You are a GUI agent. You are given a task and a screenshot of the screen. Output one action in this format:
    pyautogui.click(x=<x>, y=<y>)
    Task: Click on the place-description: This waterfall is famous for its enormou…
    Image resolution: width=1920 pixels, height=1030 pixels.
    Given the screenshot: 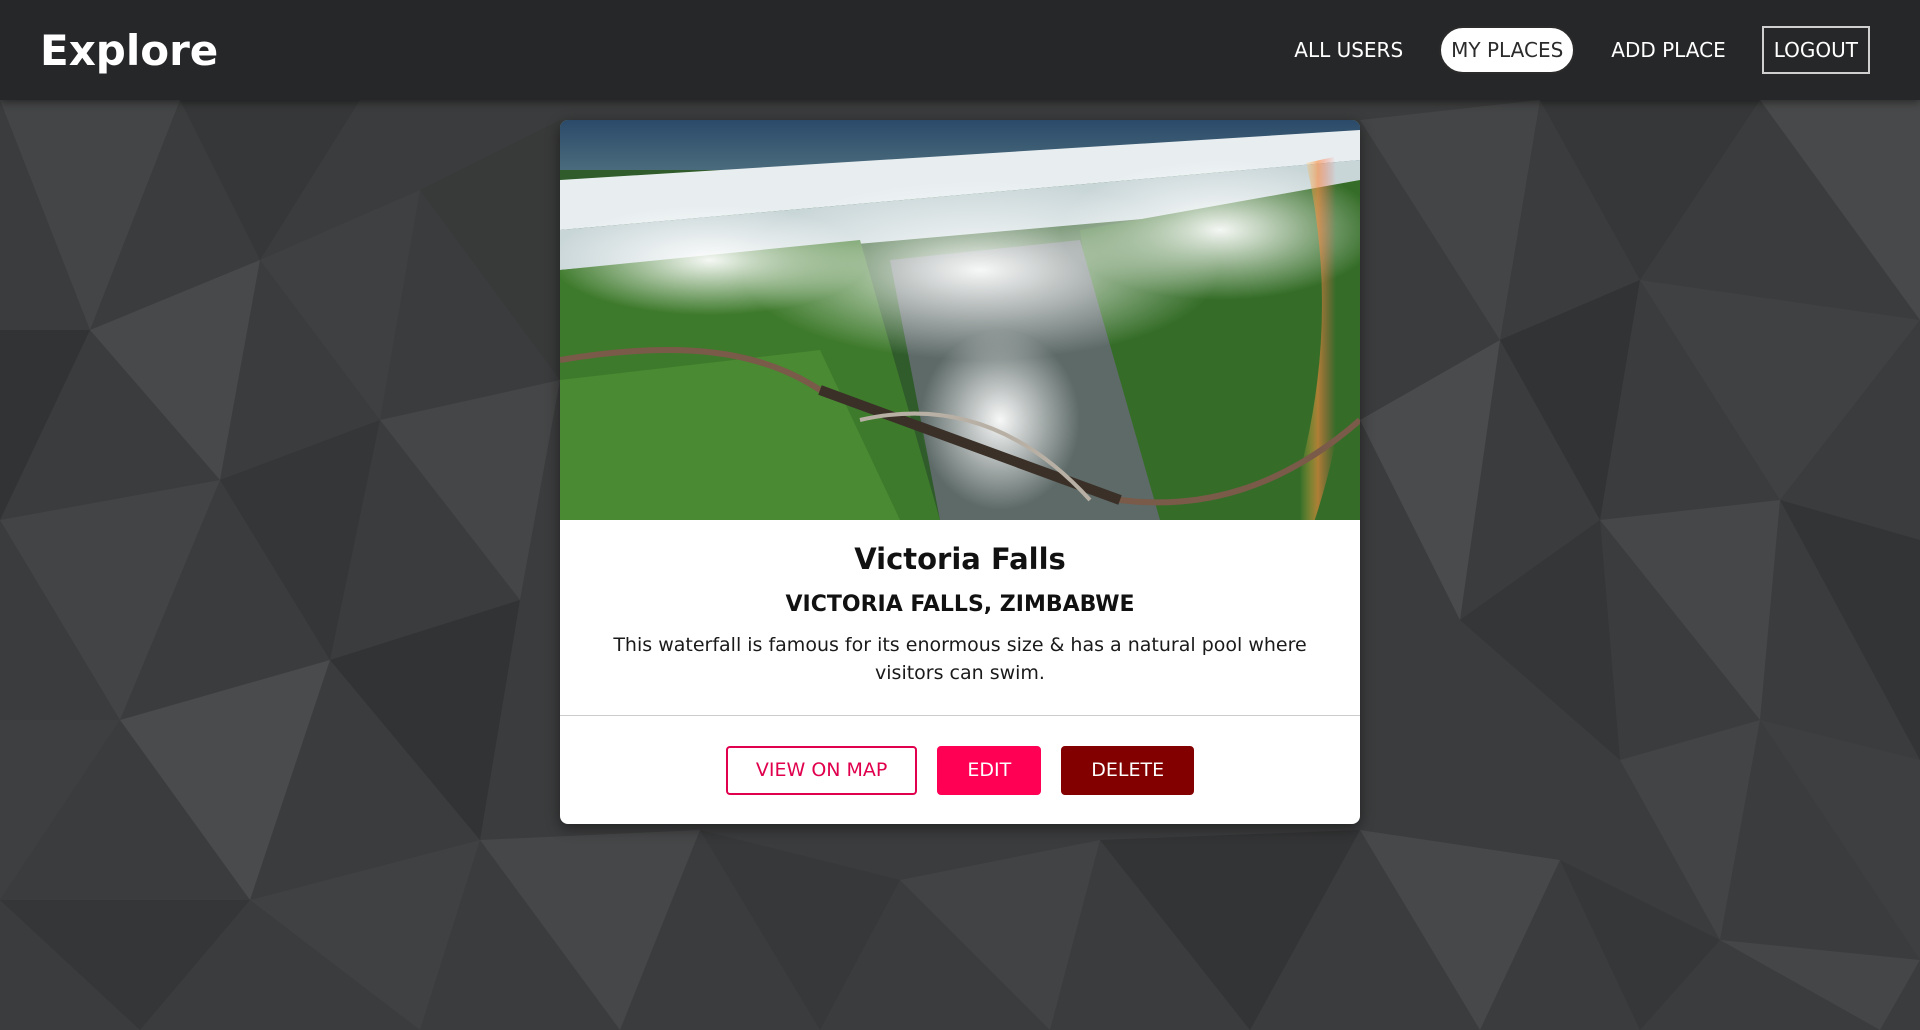 What is the action you would take?
    pyautogui.click(x=960, y=659)
    